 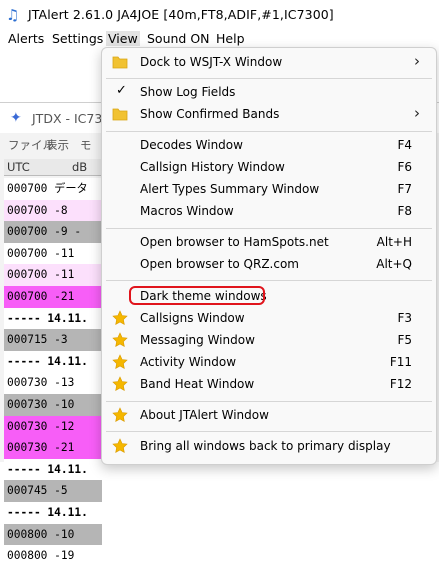 I want to click on decode-row: 000730 -12, so click(x=53, y=426).